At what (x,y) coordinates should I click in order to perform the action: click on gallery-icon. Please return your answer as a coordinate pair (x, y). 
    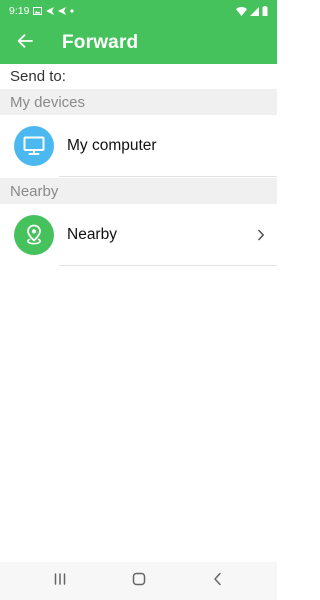
    Looking at the image, I should click on (38, 11).